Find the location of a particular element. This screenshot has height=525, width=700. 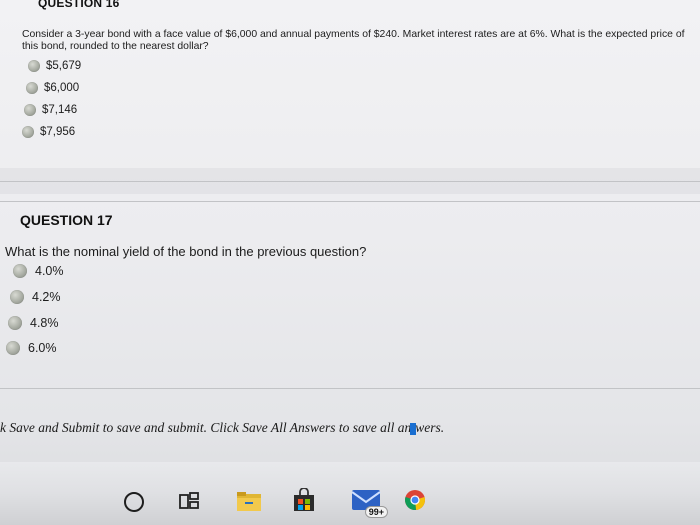

cortana-ring-icon is located at coordinates (134, 502).